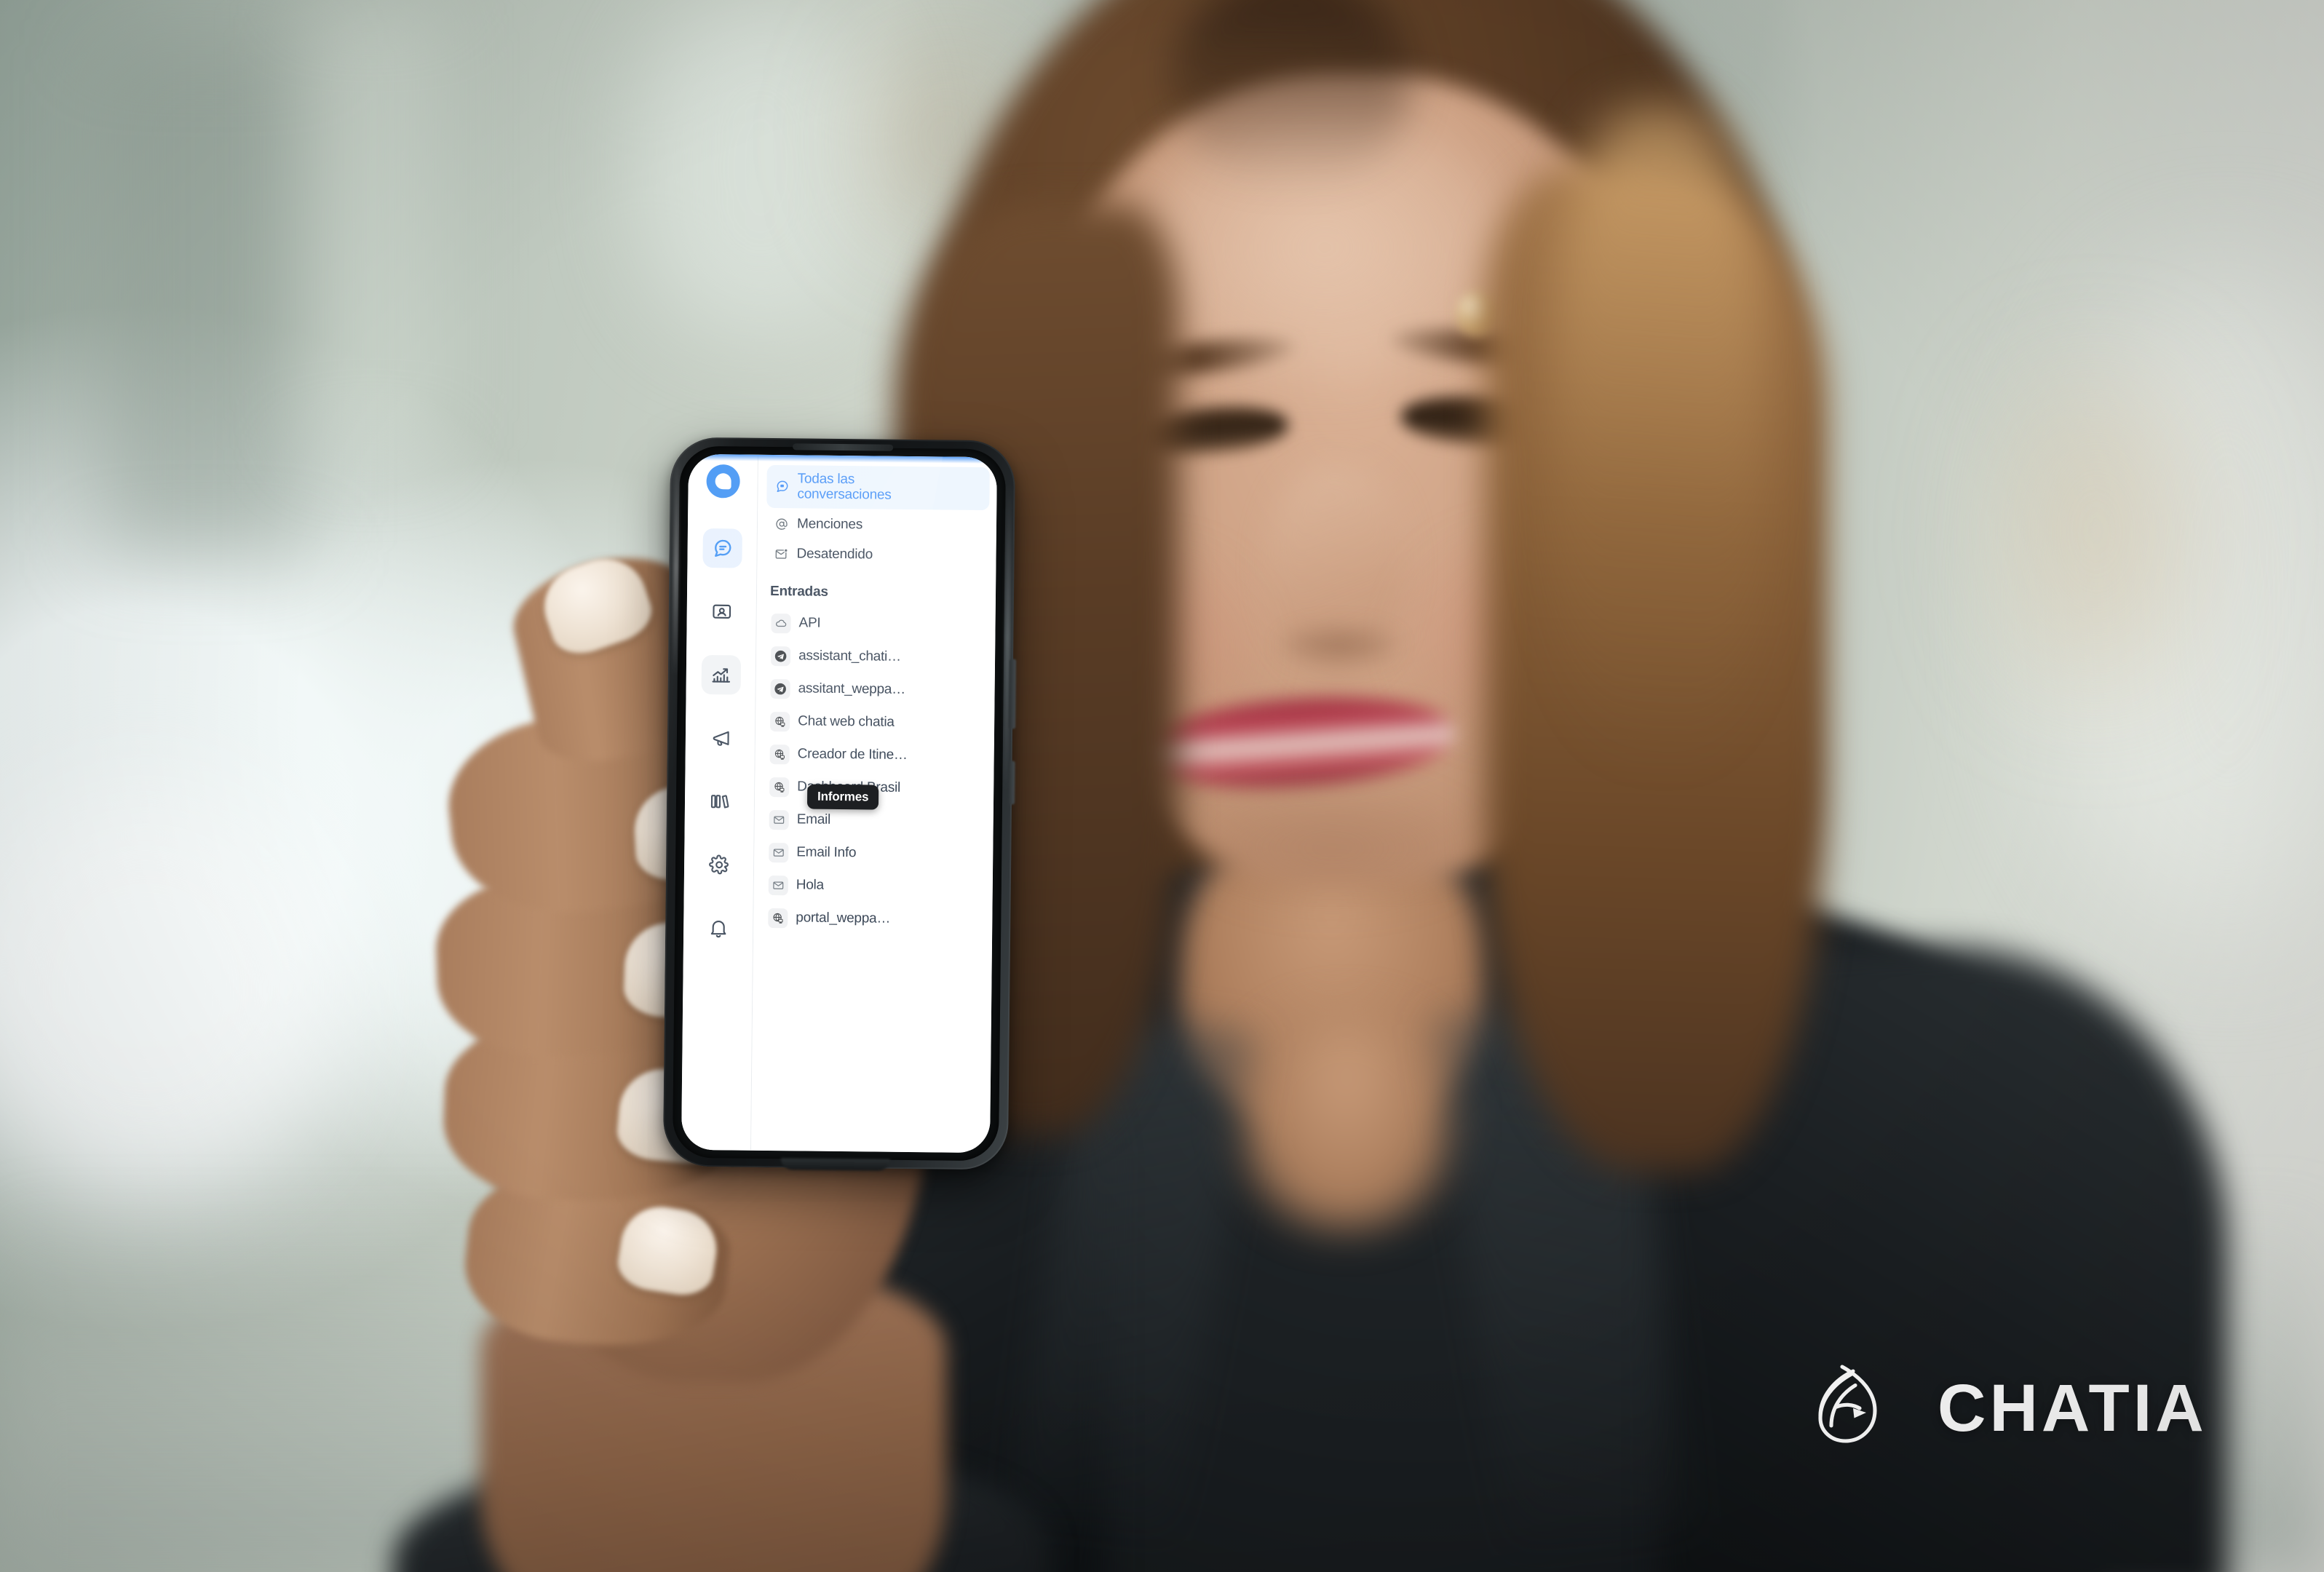  What do you see at coordinates (1332, 848) in the screenshot?
I see `chin-shadow` at bounding box center [1332, 848].